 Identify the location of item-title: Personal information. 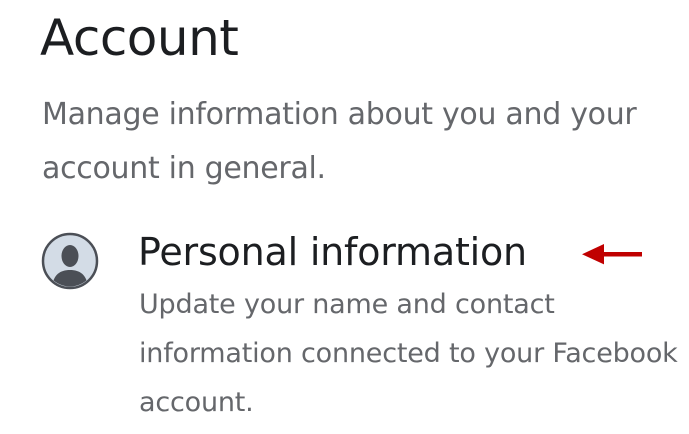
(332, 252).